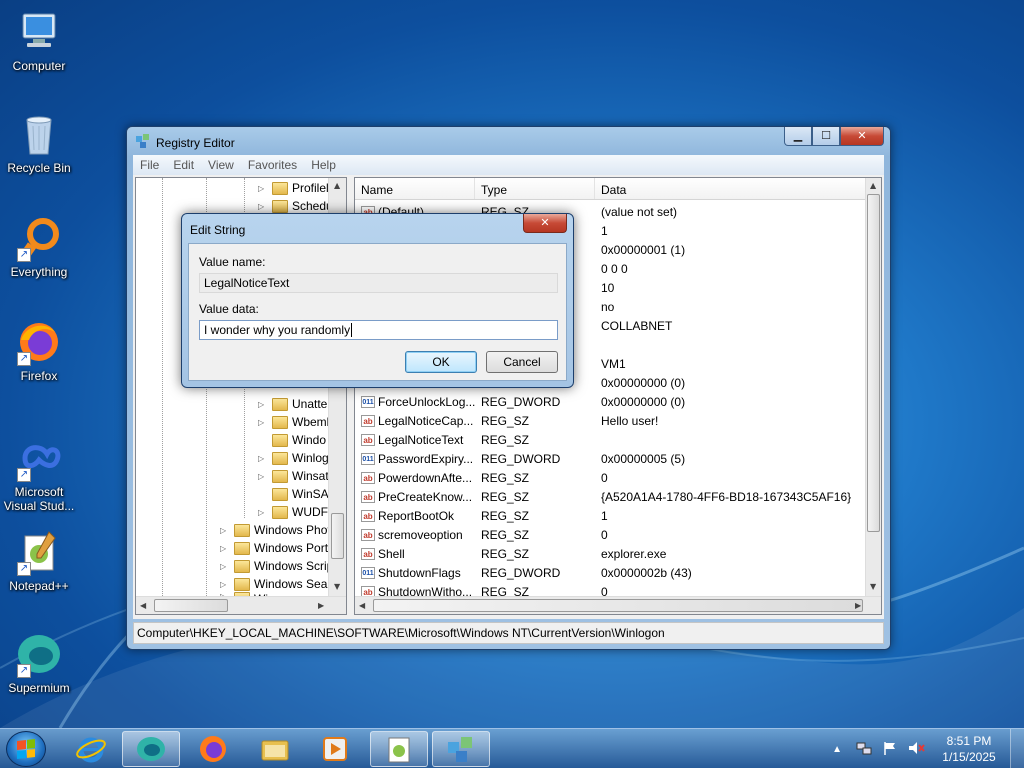  What do you see at coordinates (461, 749) in the screenshot?
I see `taskbar-registry-editor` at bounding box center [461, 749].